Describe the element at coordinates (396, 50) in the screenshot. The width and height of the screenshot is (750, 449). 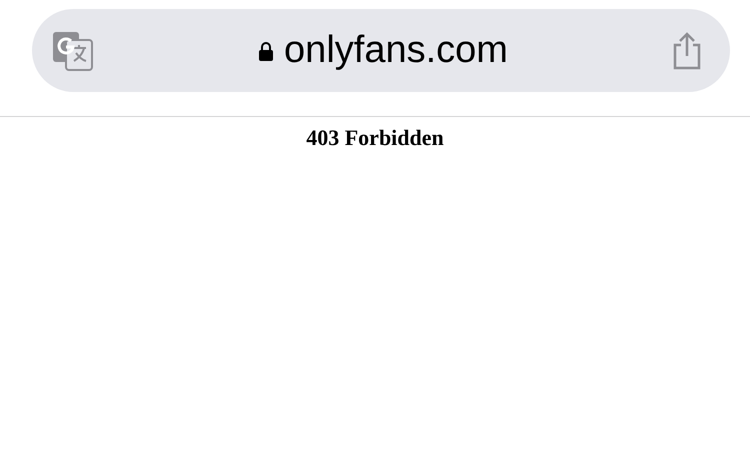
I see `url-text: onlyfans.com` at that location.